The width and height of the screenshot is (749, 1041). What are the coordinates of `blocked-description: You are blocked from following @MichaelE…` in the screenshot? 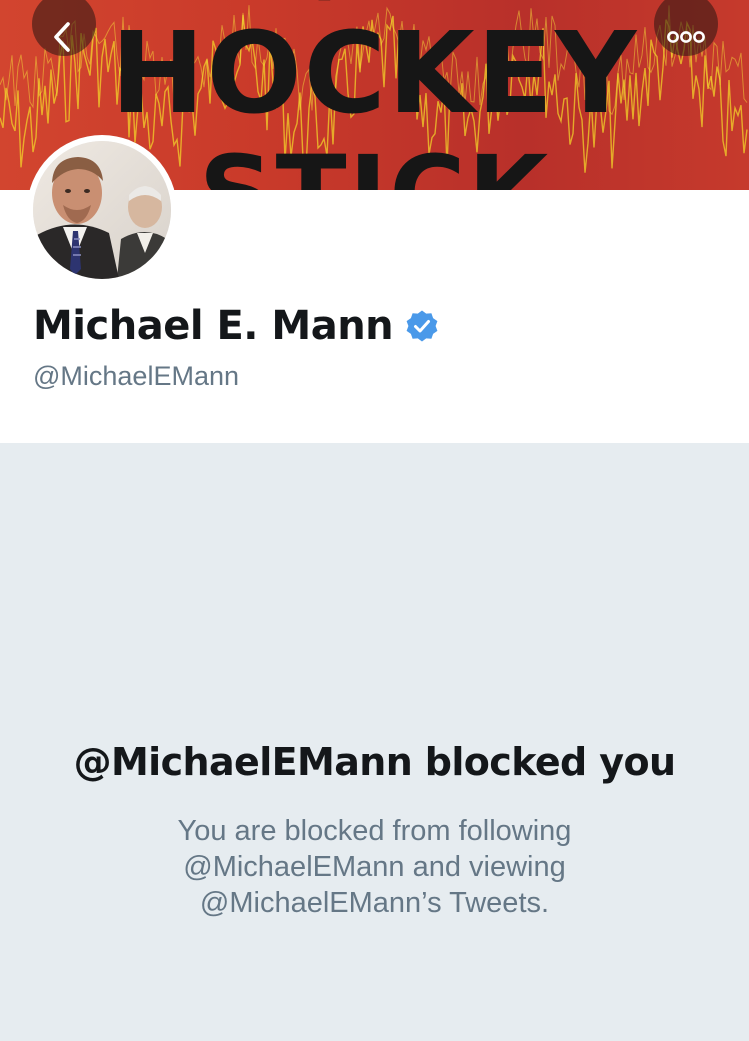 It's located at (374, 867).